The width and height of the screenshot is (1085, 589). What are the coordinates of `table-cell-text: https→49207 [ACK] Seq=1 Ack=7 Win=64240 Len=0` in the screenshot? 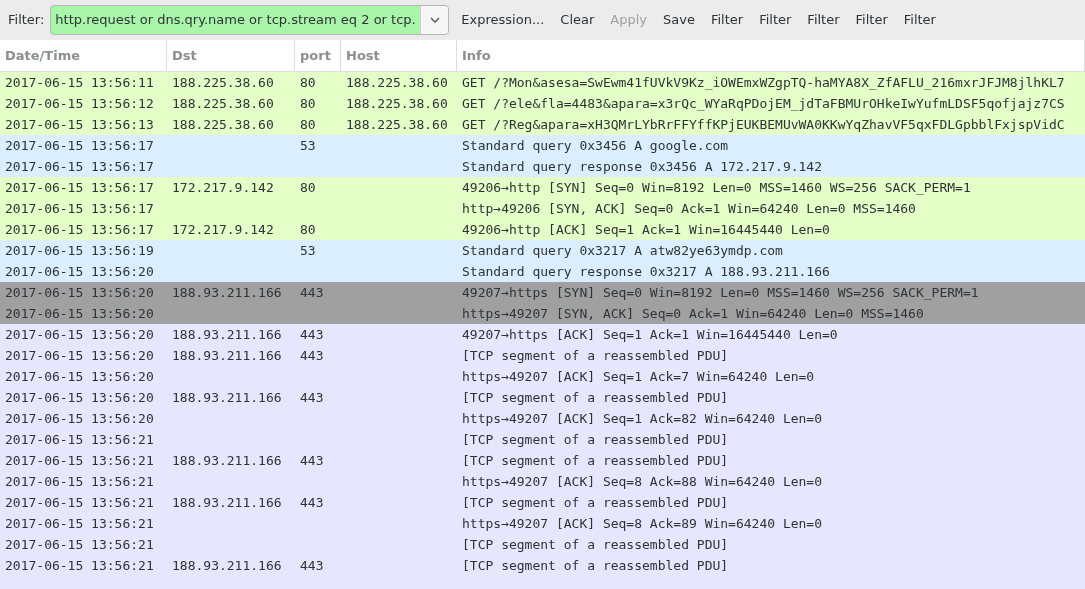 It's located at (638, 377).